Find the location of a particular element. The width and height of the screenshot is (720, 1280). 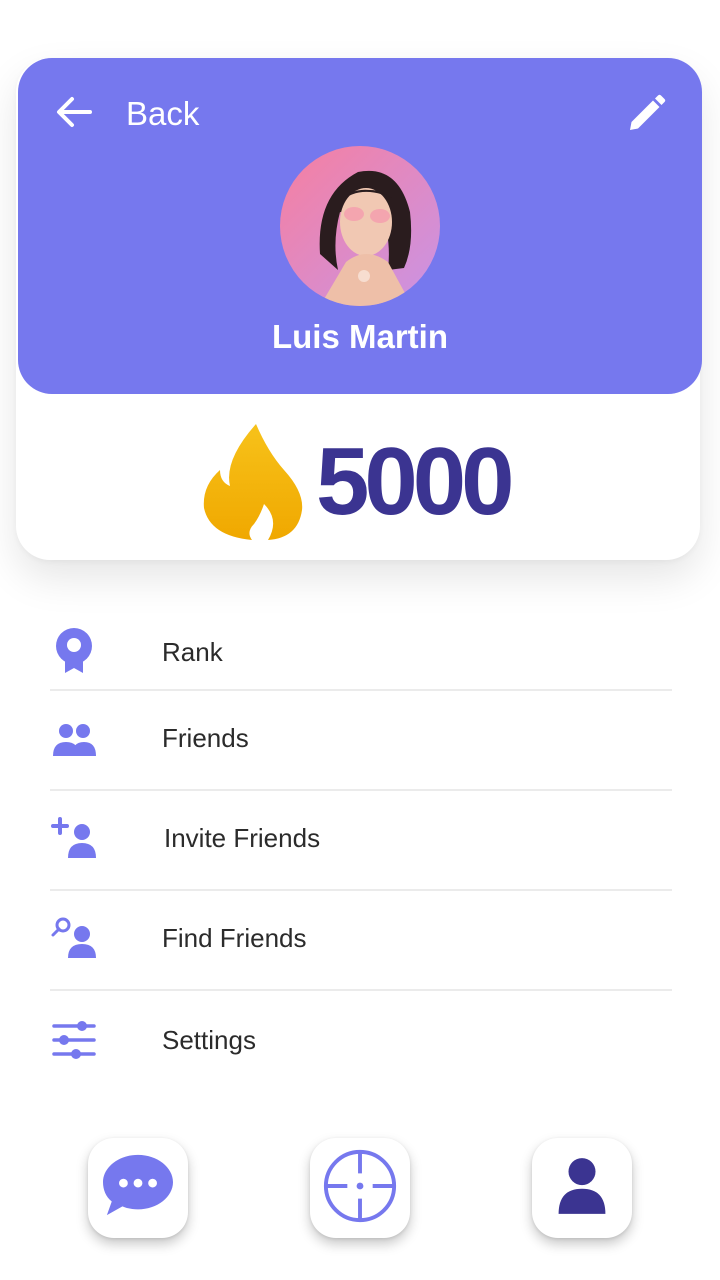

flame-icon is located at coordinates (253, 482).